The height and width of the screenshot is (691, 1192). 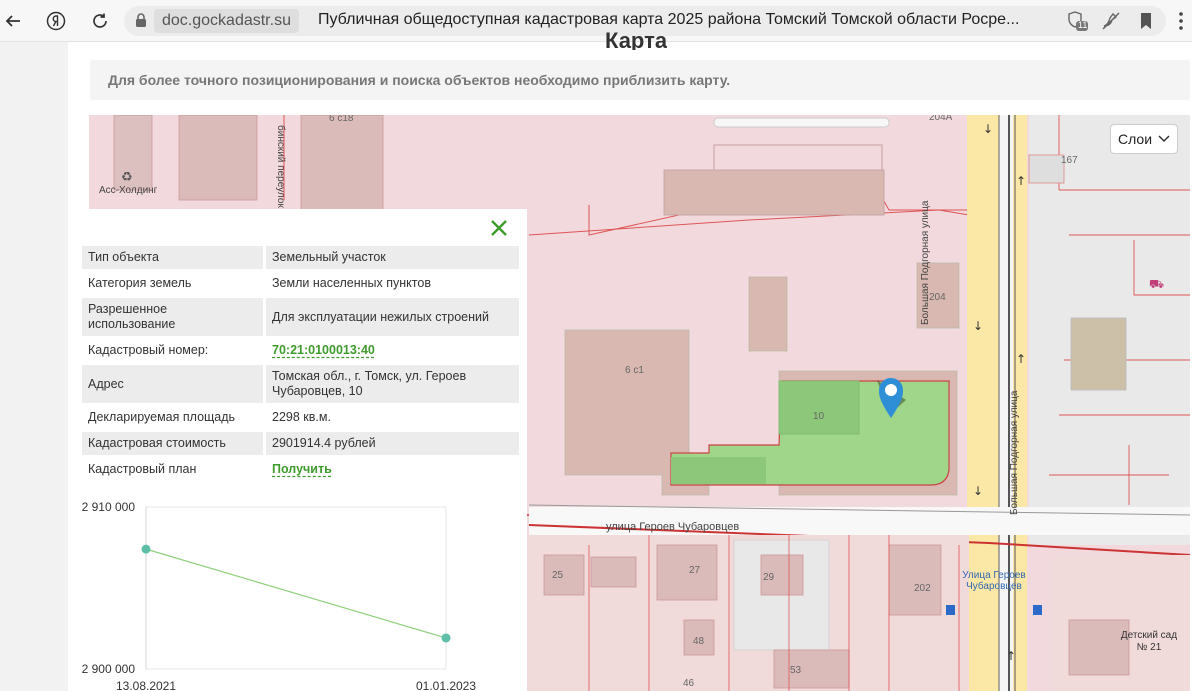 I want to click on street-label-lane: бинский переулок, so click(x=280, y=166).